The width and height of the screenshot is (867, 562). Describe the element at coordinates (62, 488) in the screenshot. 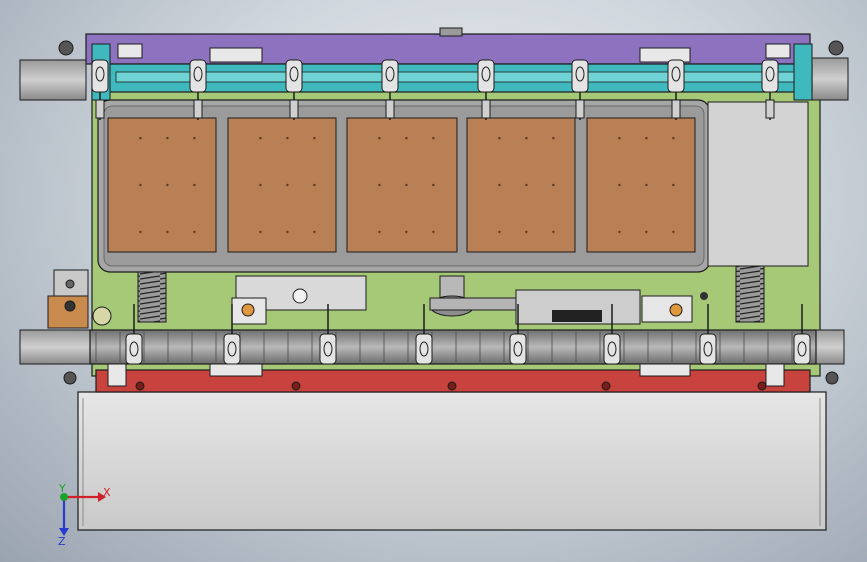

I see `y-axis-label: Y` at that location.